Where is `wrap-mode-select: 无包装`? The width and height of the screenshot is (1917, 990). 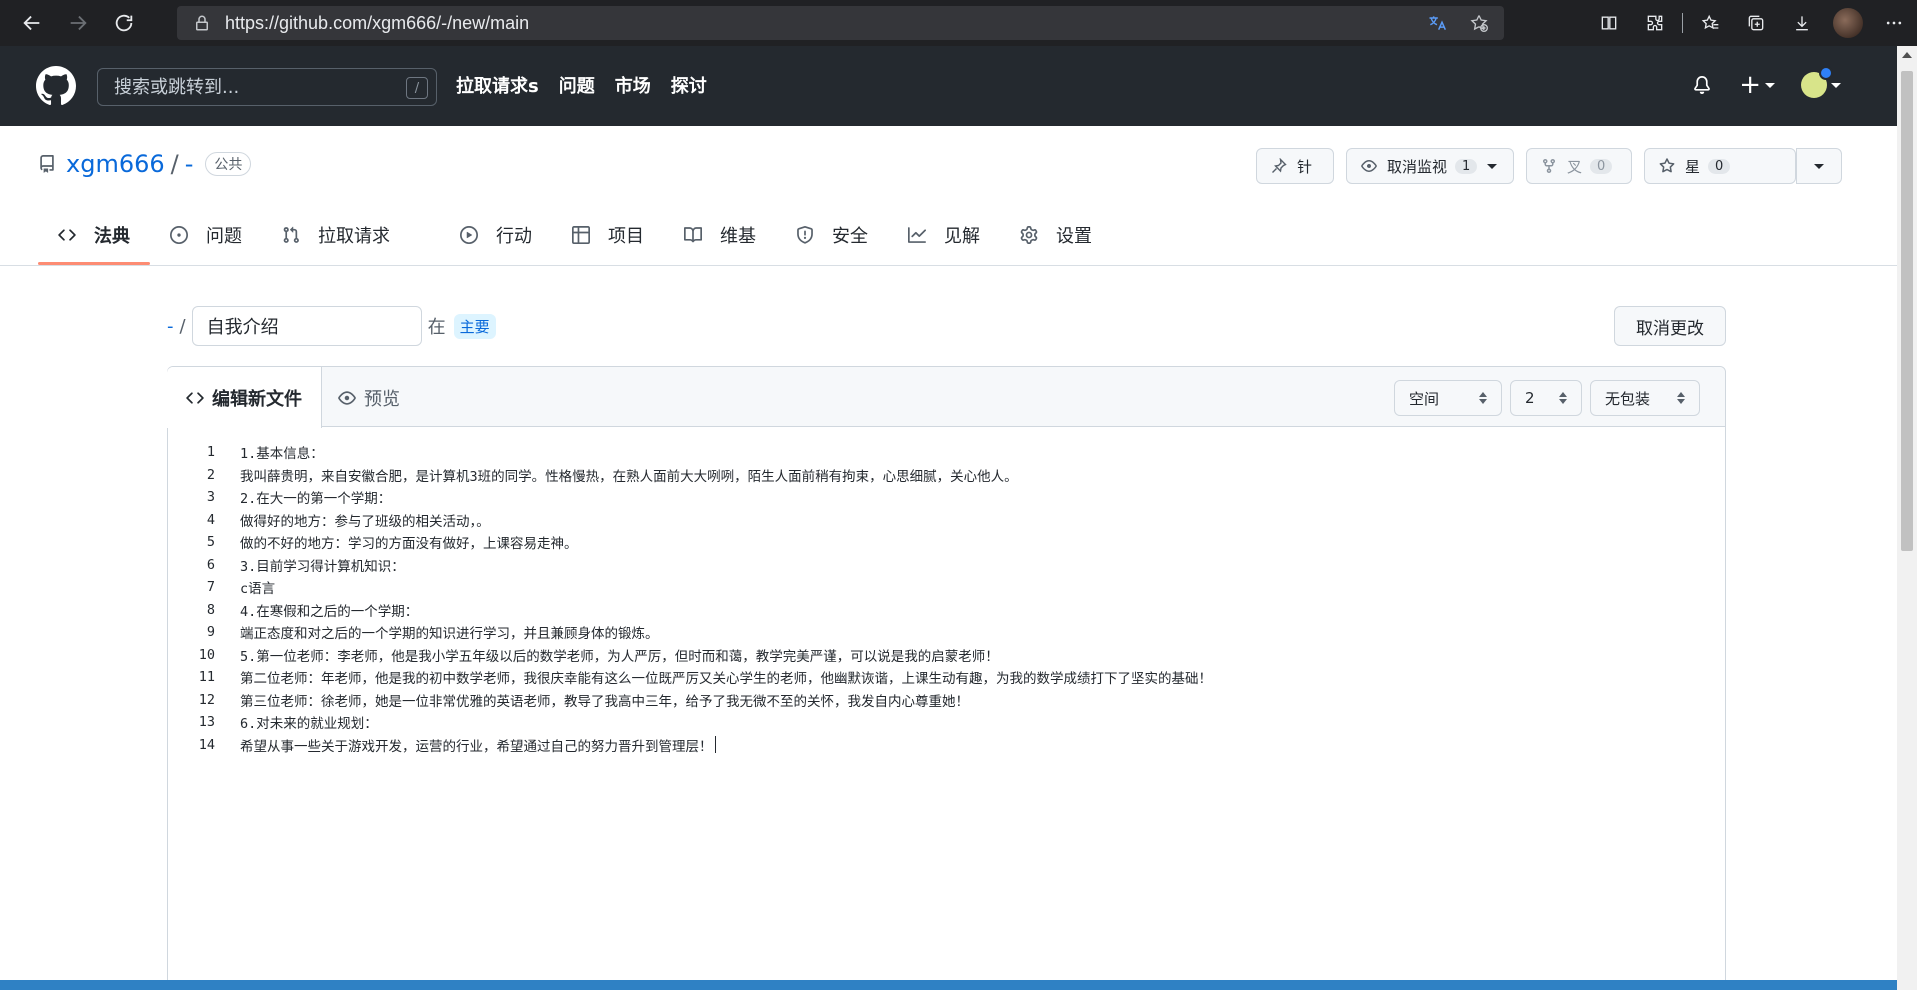 wrap-mode-select: 无包装 is located at coordinates (1645, 398).